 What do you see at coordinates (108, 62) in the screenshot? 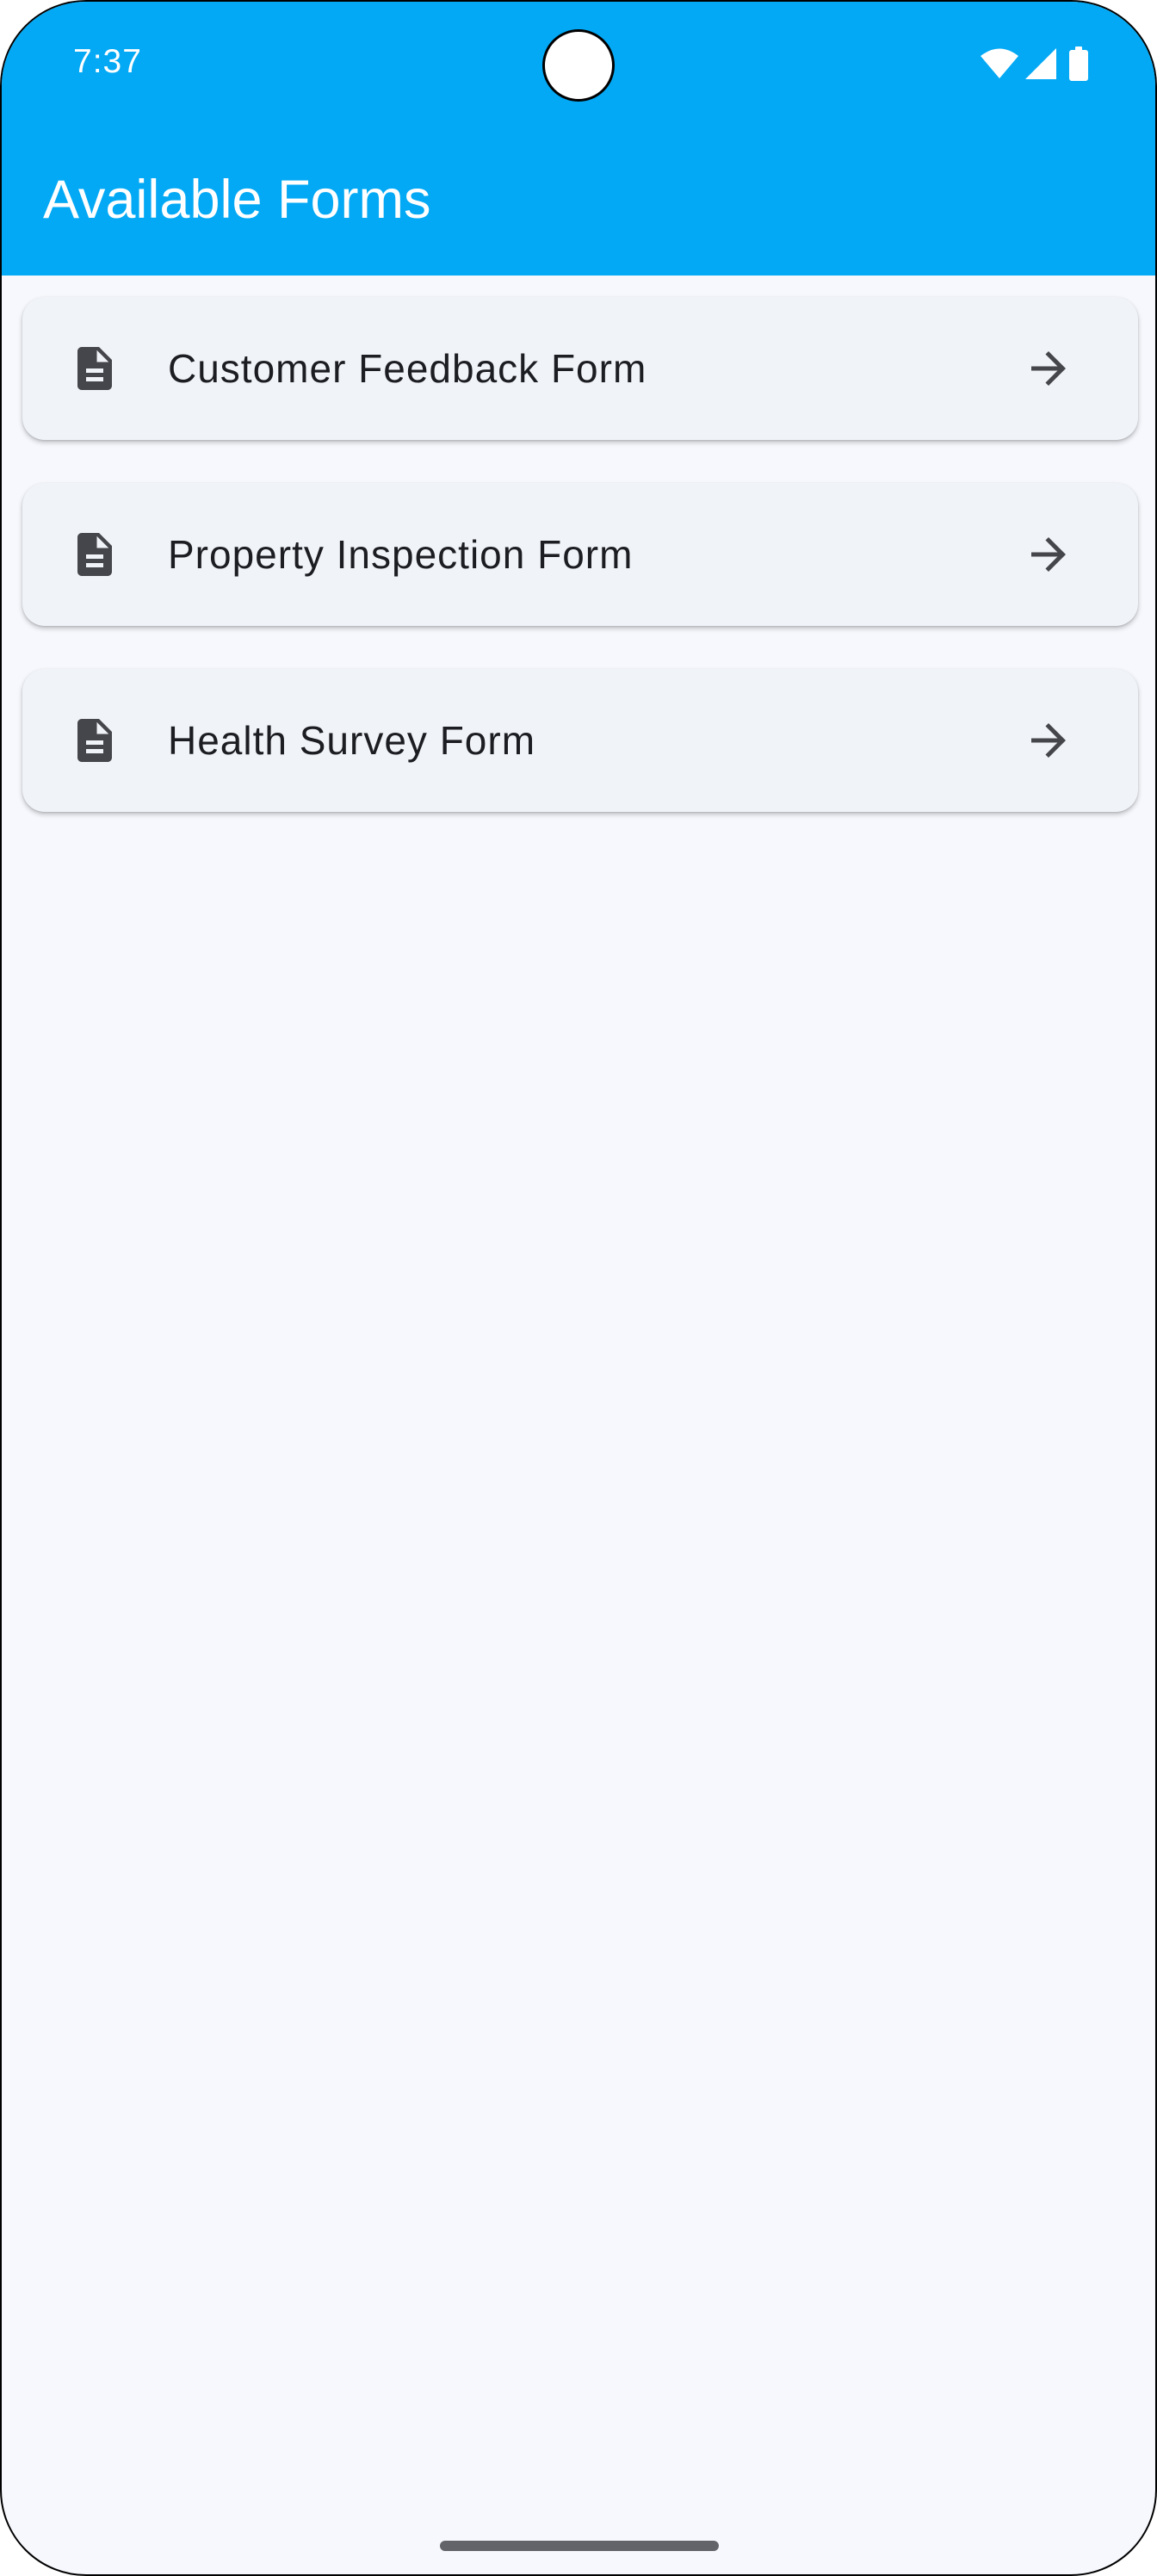
I see `status-time: 7:37` at bounding box center [108, 62].